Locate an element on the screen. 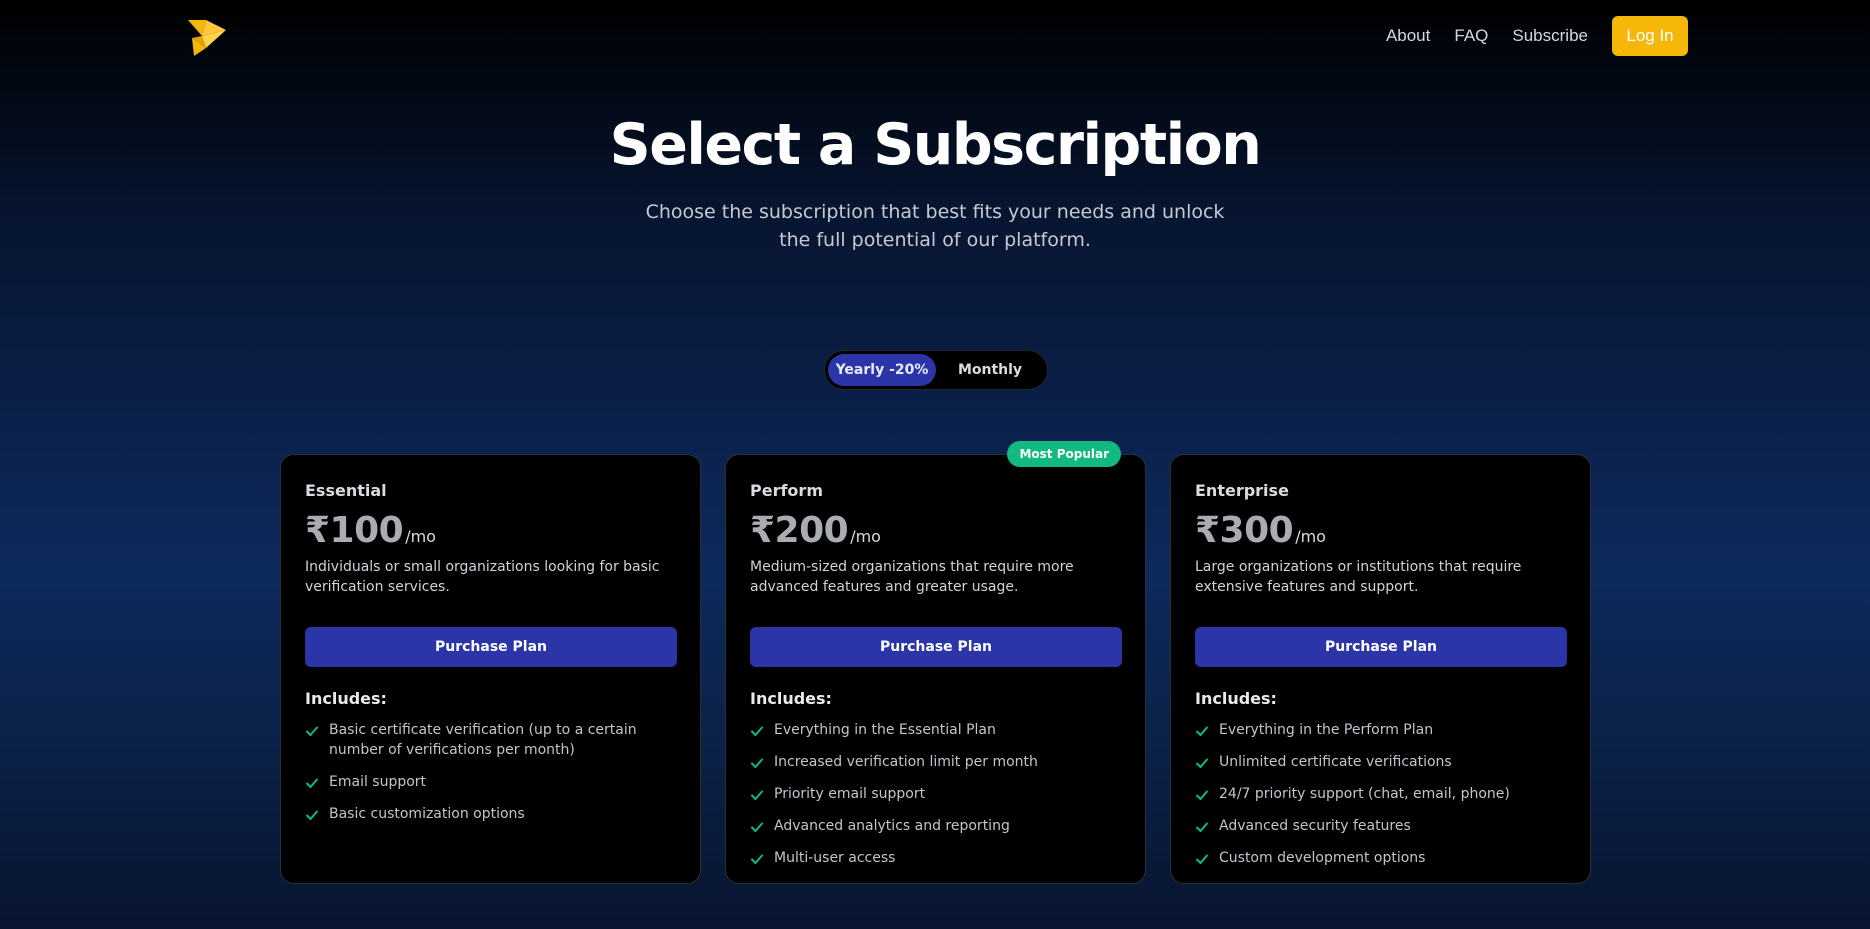 The height and width of the screenshot is (929, 1870). price-row: ₹300 /mo is located at coordinates (1380, 530).